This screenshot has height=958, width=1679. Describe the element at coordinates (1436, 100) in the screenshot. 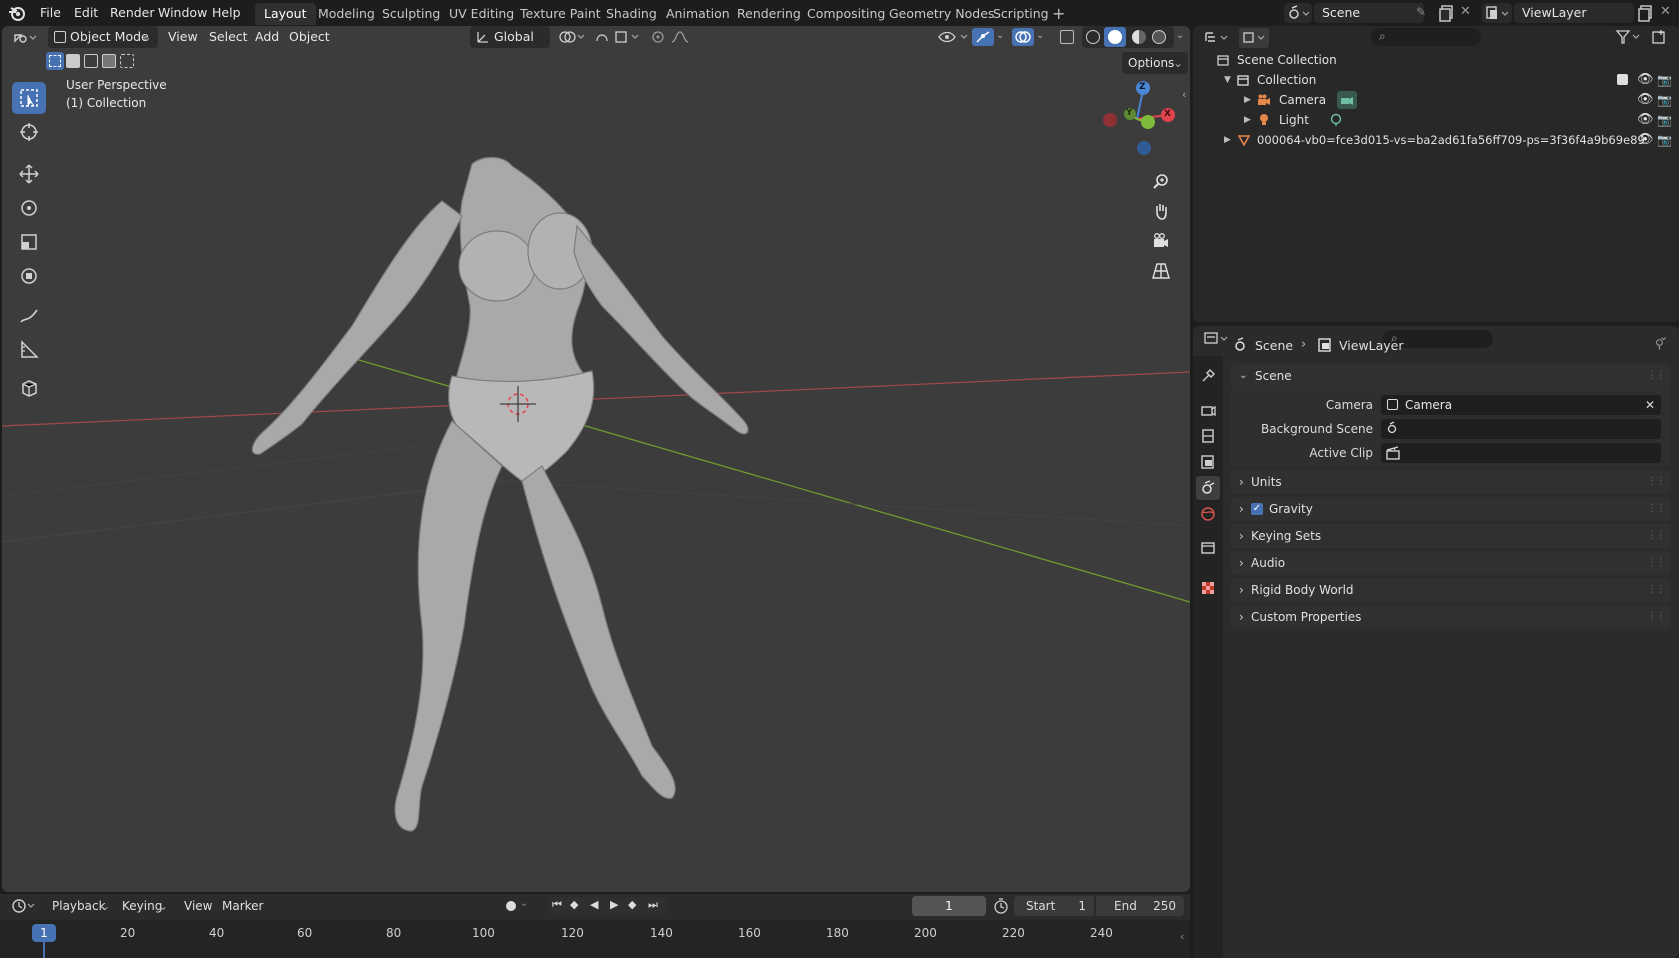

I see `outliner-row-camera: ▶ Camera 👁 📷` at that location.